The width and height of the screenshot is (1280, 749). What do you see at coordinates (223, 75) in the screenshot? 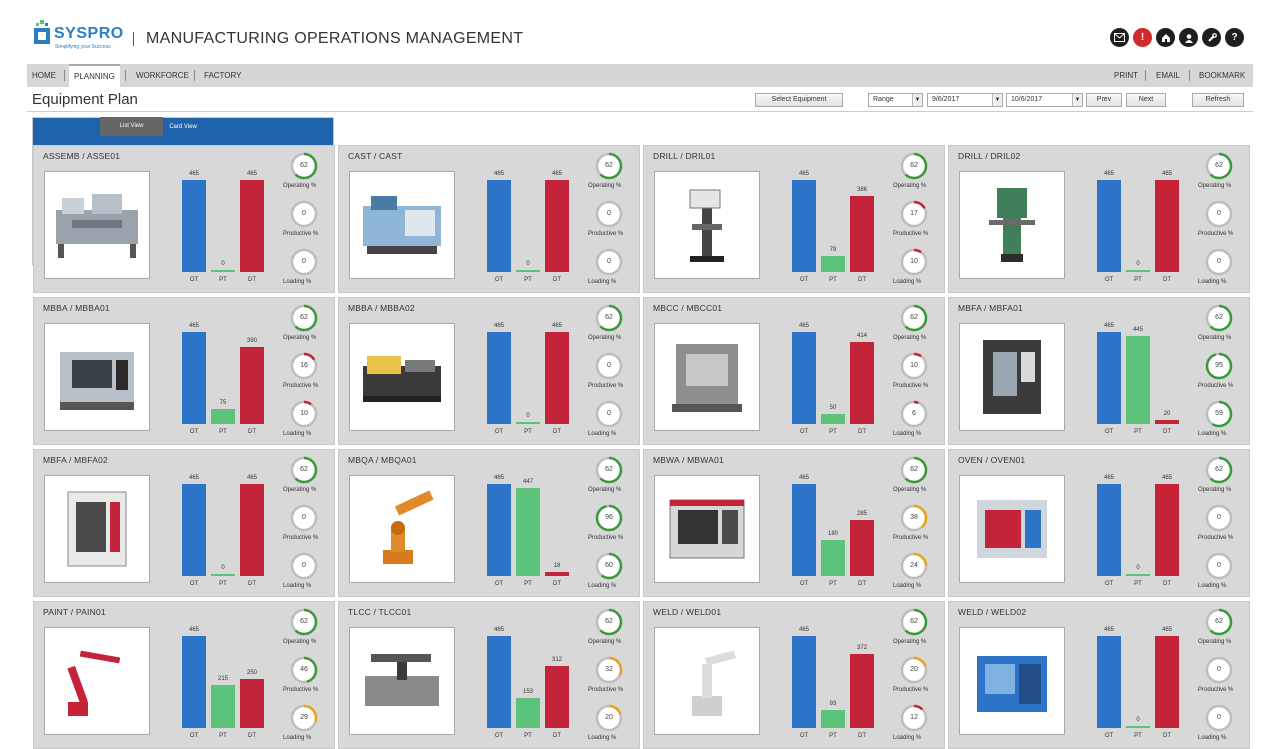
I see `nav-factory: FACTORY` at bounding box center [223, 75].